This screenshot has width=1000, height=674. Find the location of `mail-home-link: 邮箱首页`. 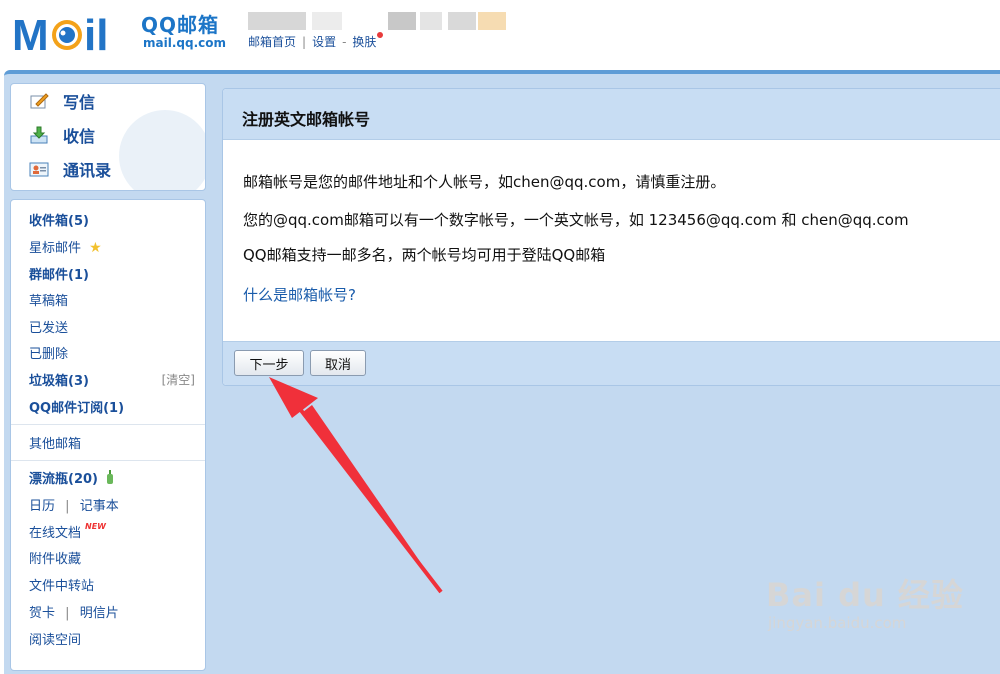

mail-home-link: 邮箱首页 is located at coordinates (272, 42).